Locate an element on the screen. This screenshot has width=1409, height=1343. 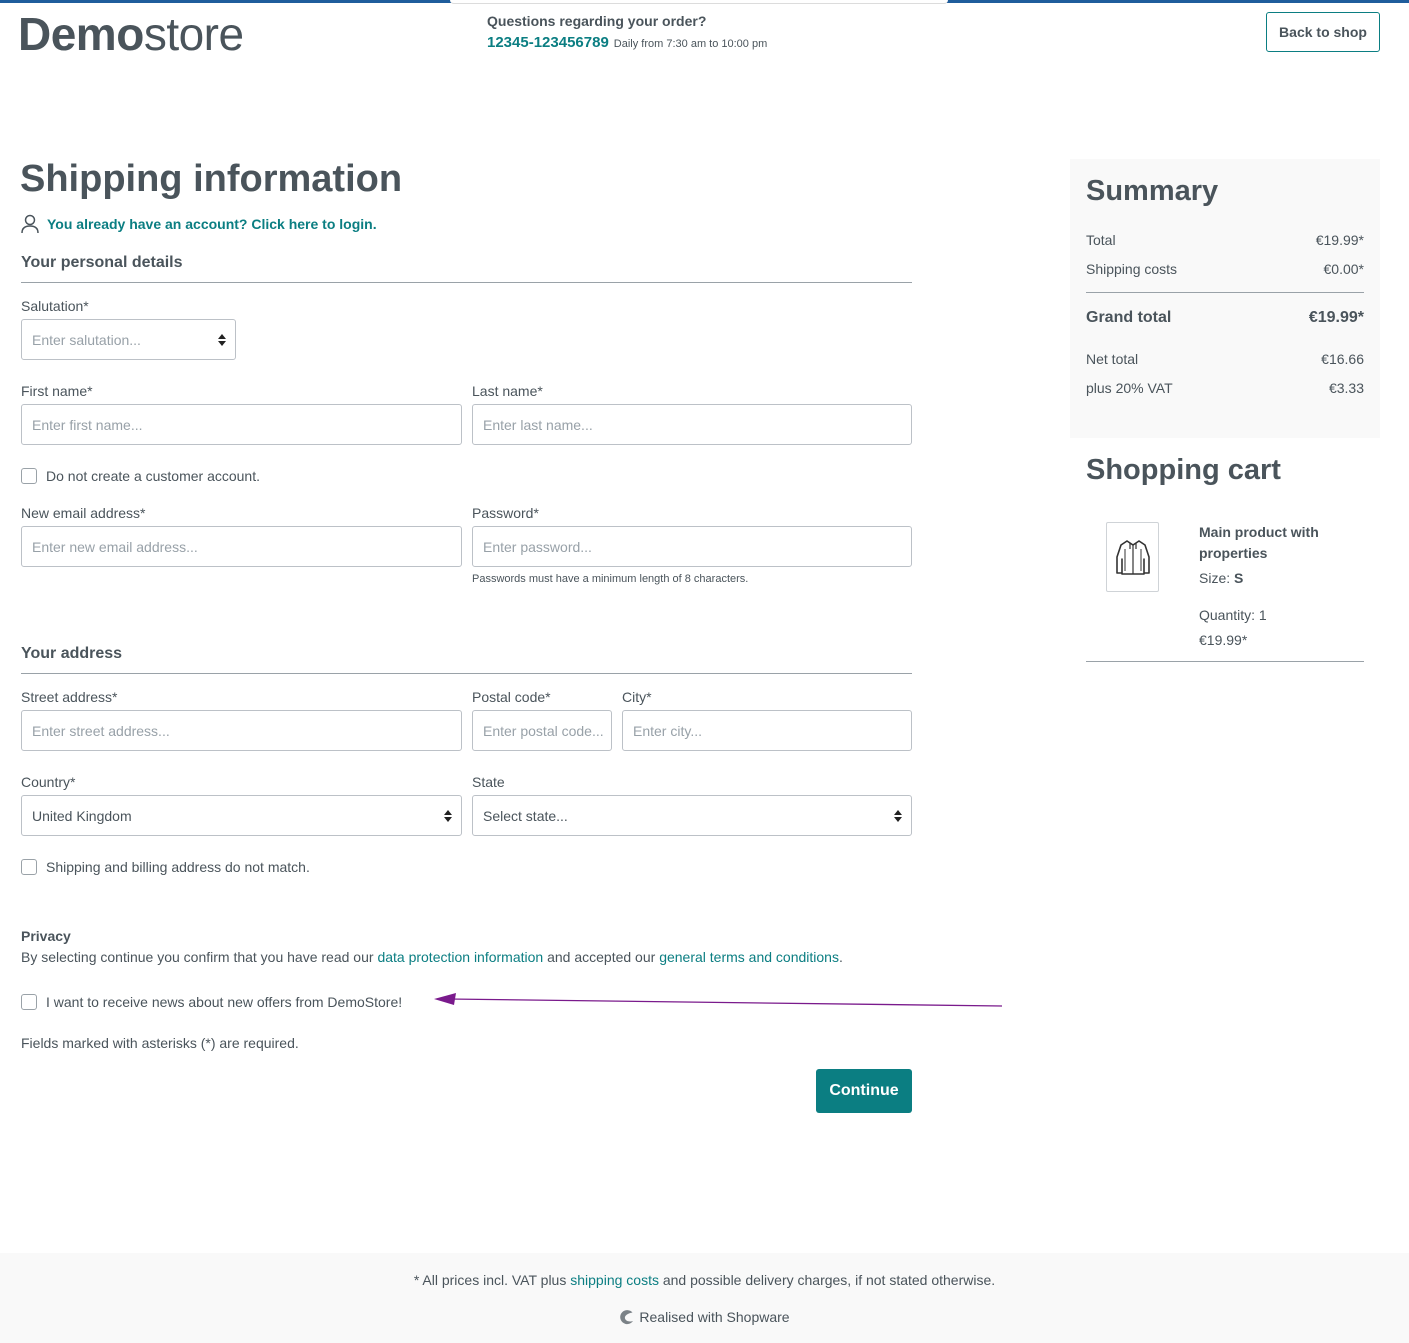
last-name-label: Last name* is located at coordinates (507, 391).